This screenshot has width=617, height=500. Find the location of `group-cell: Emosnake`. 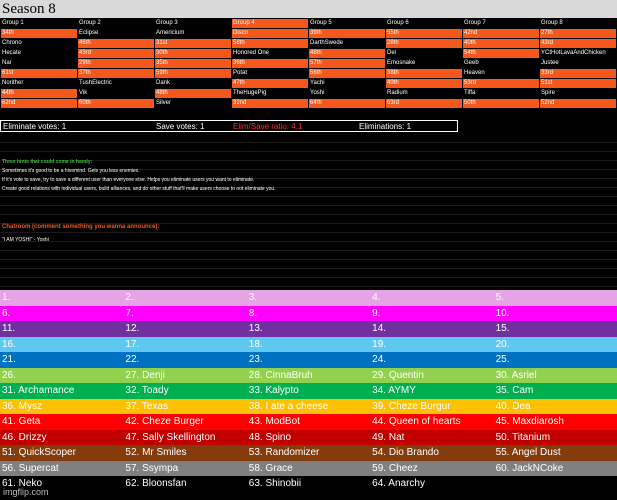

group-cell: Emosnake is located at coordinates (424, 63).